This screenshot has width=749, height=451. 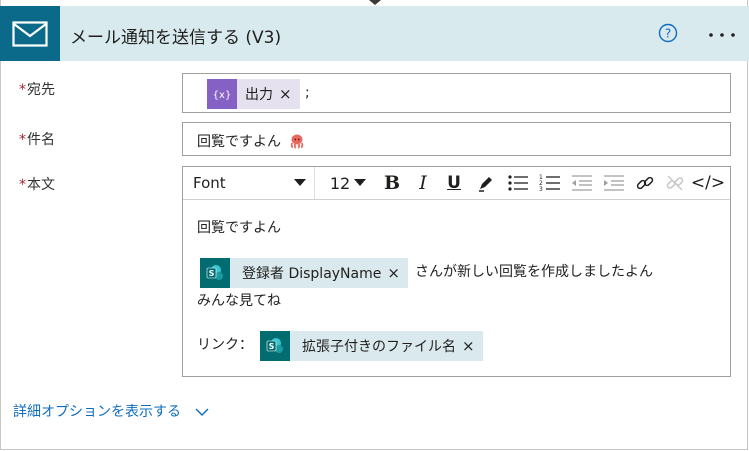 I want to click on display-name-token: S 登録者 DisplayName ×, so click(x=304, y=273).